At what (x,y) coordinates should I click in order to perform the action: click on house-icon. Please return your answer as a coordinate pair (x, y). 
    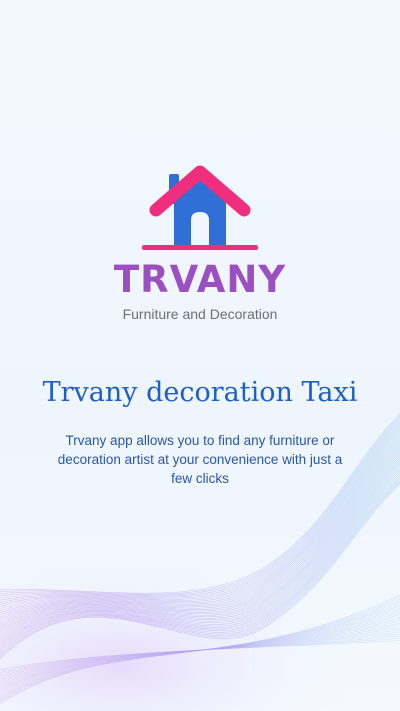
    Looking at the image, I should click on (200, 207).